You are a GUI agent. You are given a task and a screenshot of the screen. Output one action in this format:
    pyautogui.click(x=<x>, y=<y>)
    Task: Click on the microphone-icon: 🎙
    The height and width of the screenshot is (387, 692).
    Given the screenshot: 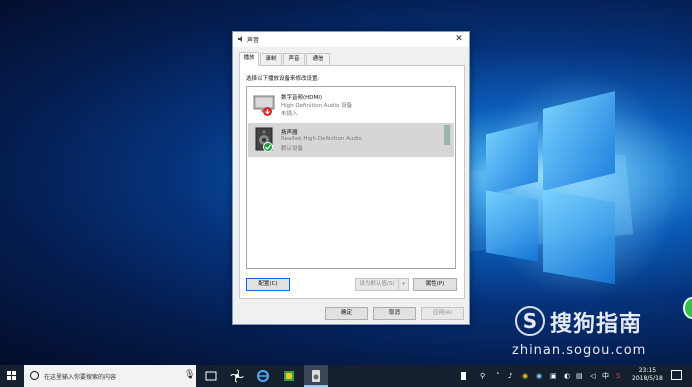 What is the action you would take?
    pyautogui.click(x=189, y=375)
    